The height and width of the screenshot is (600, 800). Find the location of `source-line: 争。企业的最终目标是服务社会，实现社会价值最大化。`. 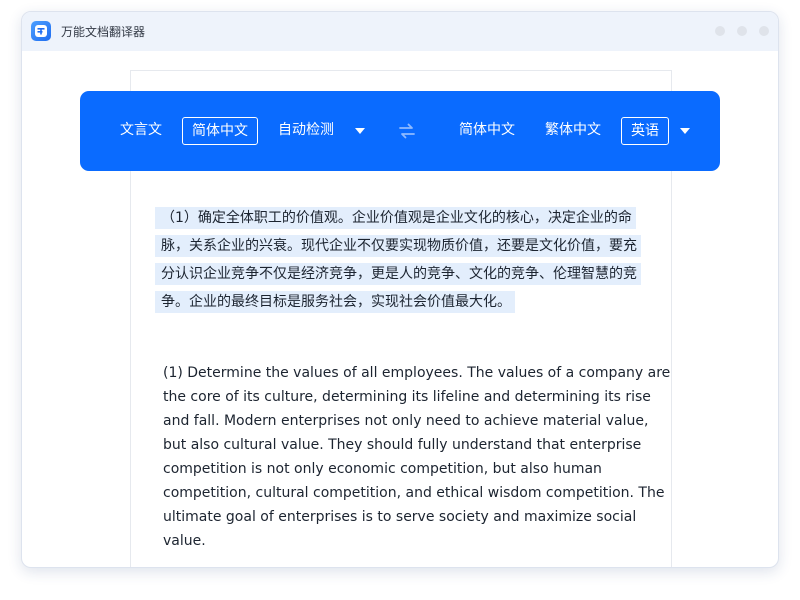

source-line: 争。企业的最终目标是服务社会，实现社会价值最大化。 is located at coordinates (335, 302).